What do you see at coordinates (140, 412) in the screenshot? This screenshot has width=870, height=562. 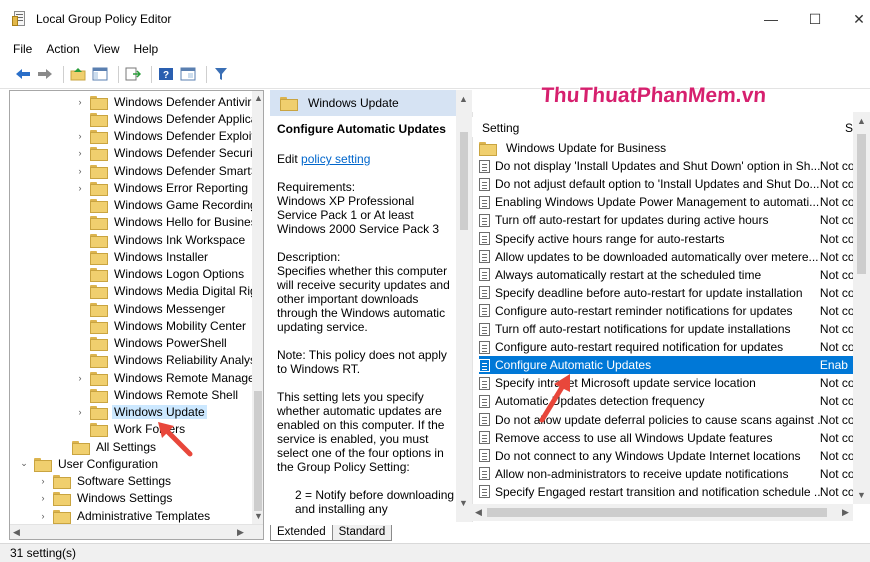 I see `tree-item: › Windows Update` at bounding box center [140, 412].